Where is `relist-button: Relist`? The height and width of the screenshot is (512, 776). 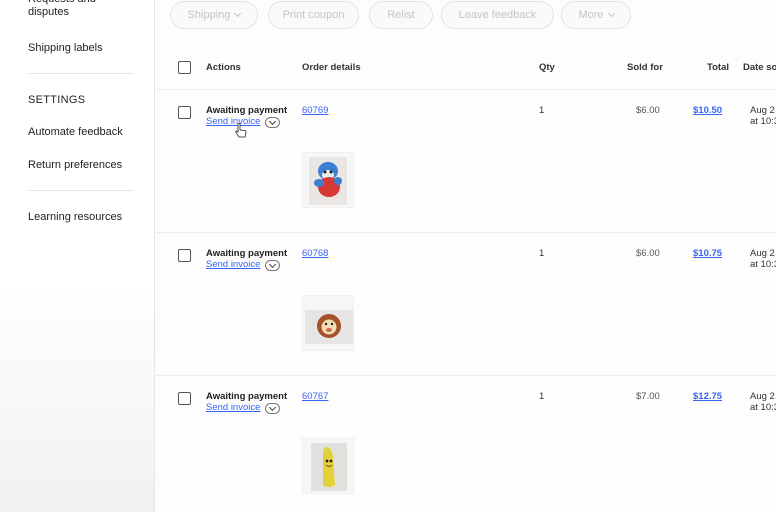
relist-button: Relist is located at coordinates (401, 15).